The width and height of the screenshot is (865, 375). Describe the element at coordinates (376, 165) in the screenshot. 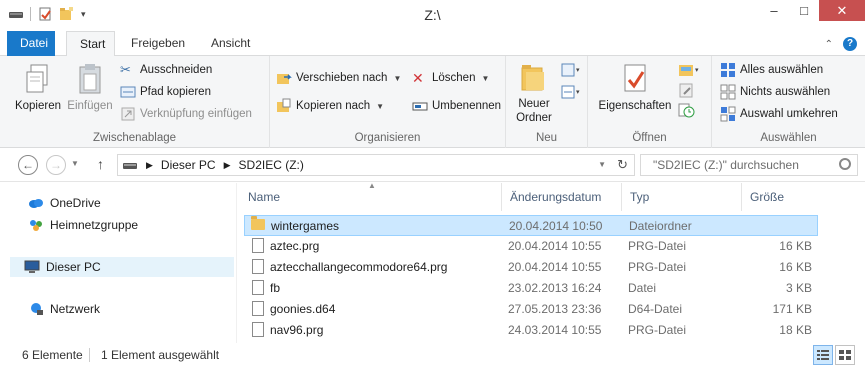

I see `address-bar: ▶ Dieser PC ▶ SD2IEC (Z:) ▼ ↻` at that location.